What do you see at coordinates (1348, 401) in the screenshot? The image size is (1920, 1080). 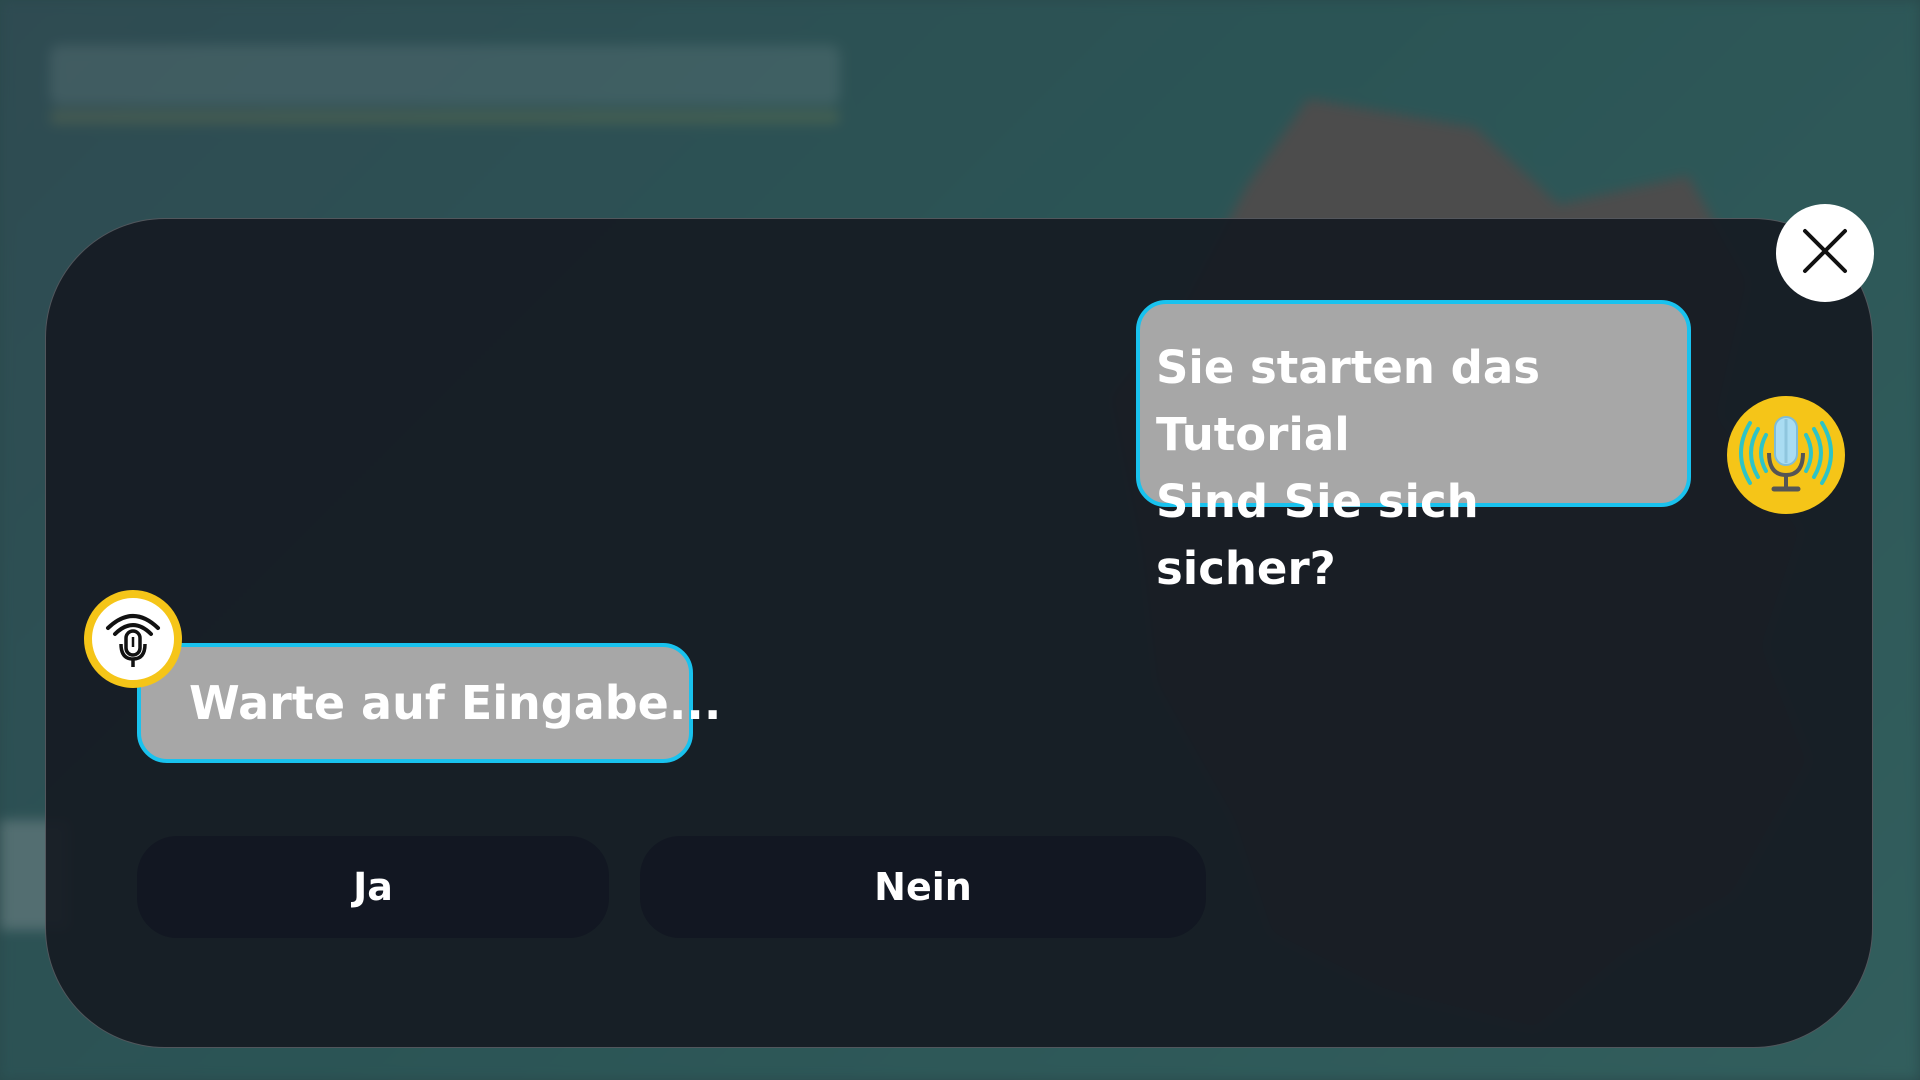 I see `assistant-message-line-1: Sie starten das Tutorial` at bounding box center [1348, 401].